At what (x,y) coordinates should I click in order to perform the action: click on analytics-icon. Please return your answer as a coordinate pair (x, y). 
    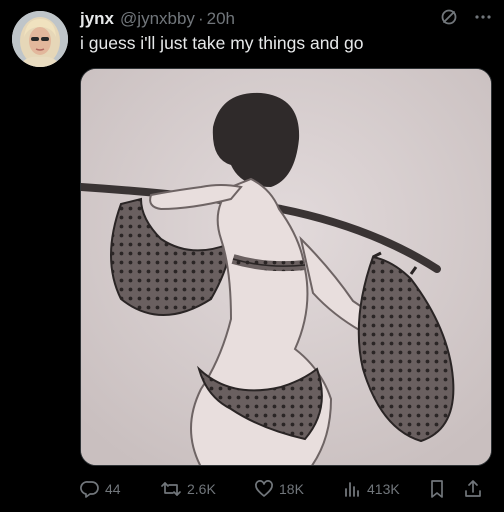
    Looking at the image, I should click on (352, 489).